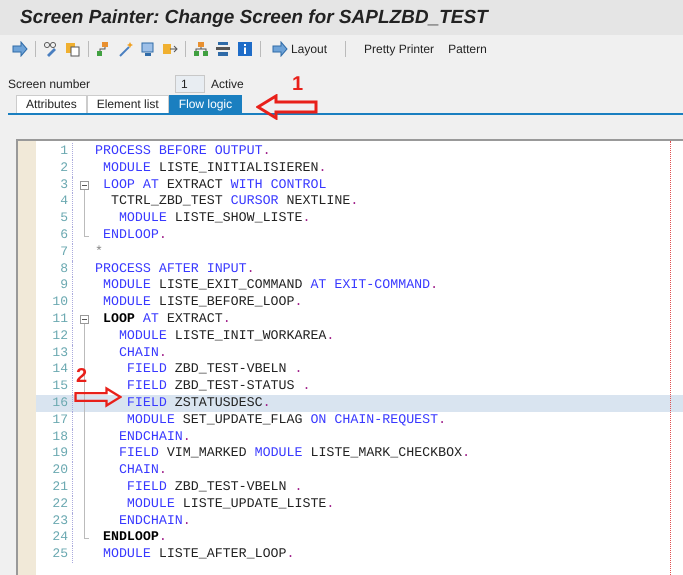 This screenshot has width=683, height=575. I want to click on screen-number-field: 1, so click(190, 84).